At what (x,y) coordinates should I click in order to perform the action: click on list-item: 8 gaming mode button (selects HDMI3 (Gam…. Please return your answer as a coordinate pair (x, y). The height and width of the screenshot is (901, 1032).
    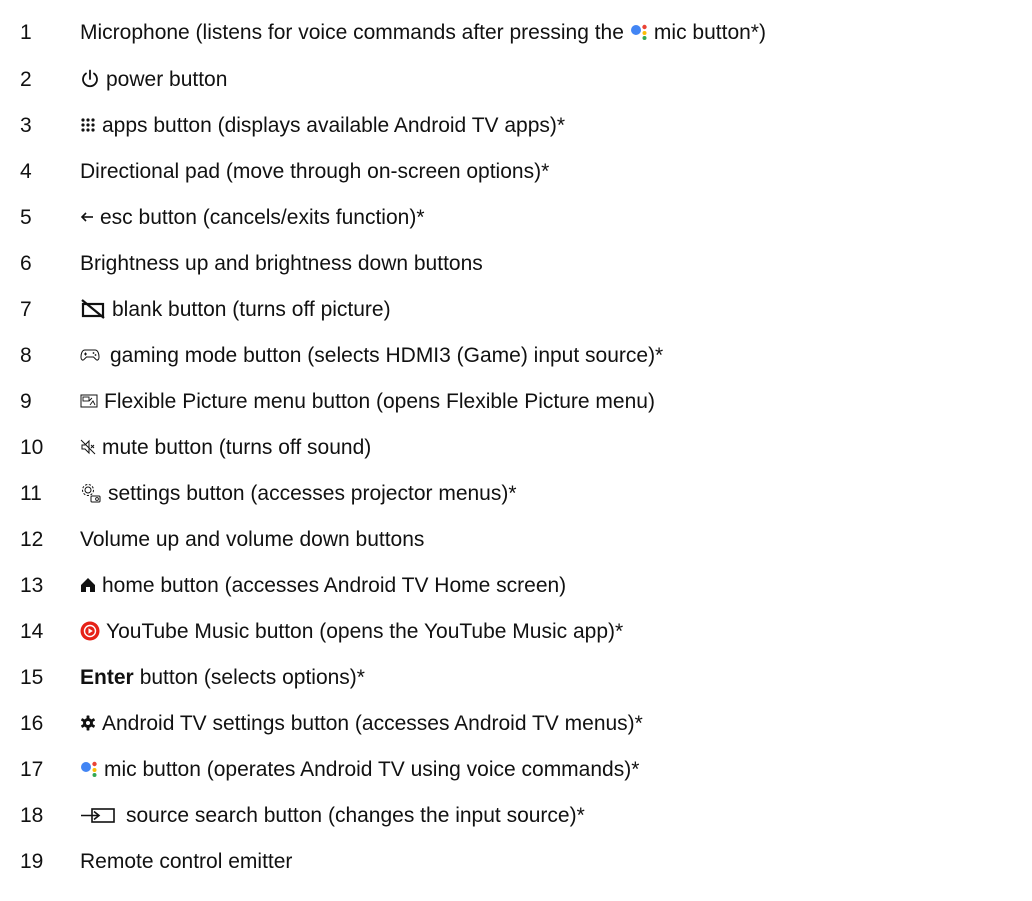
    Looking at the image, I should click on (516, 355).